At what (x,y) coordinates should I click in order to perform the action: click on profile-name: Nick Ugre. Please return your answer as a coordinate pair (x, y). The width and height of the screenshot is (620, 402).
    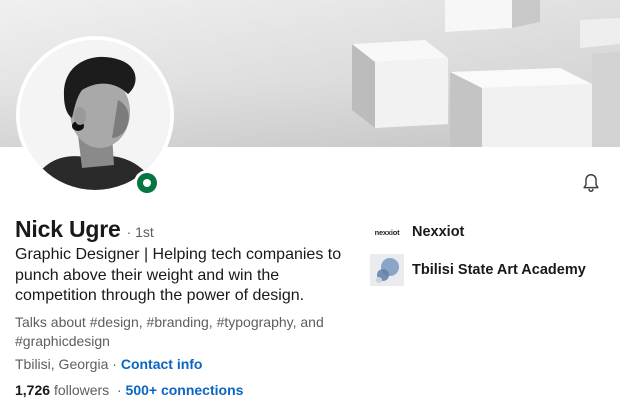
    Looking at the image, I should click on (68, 229).